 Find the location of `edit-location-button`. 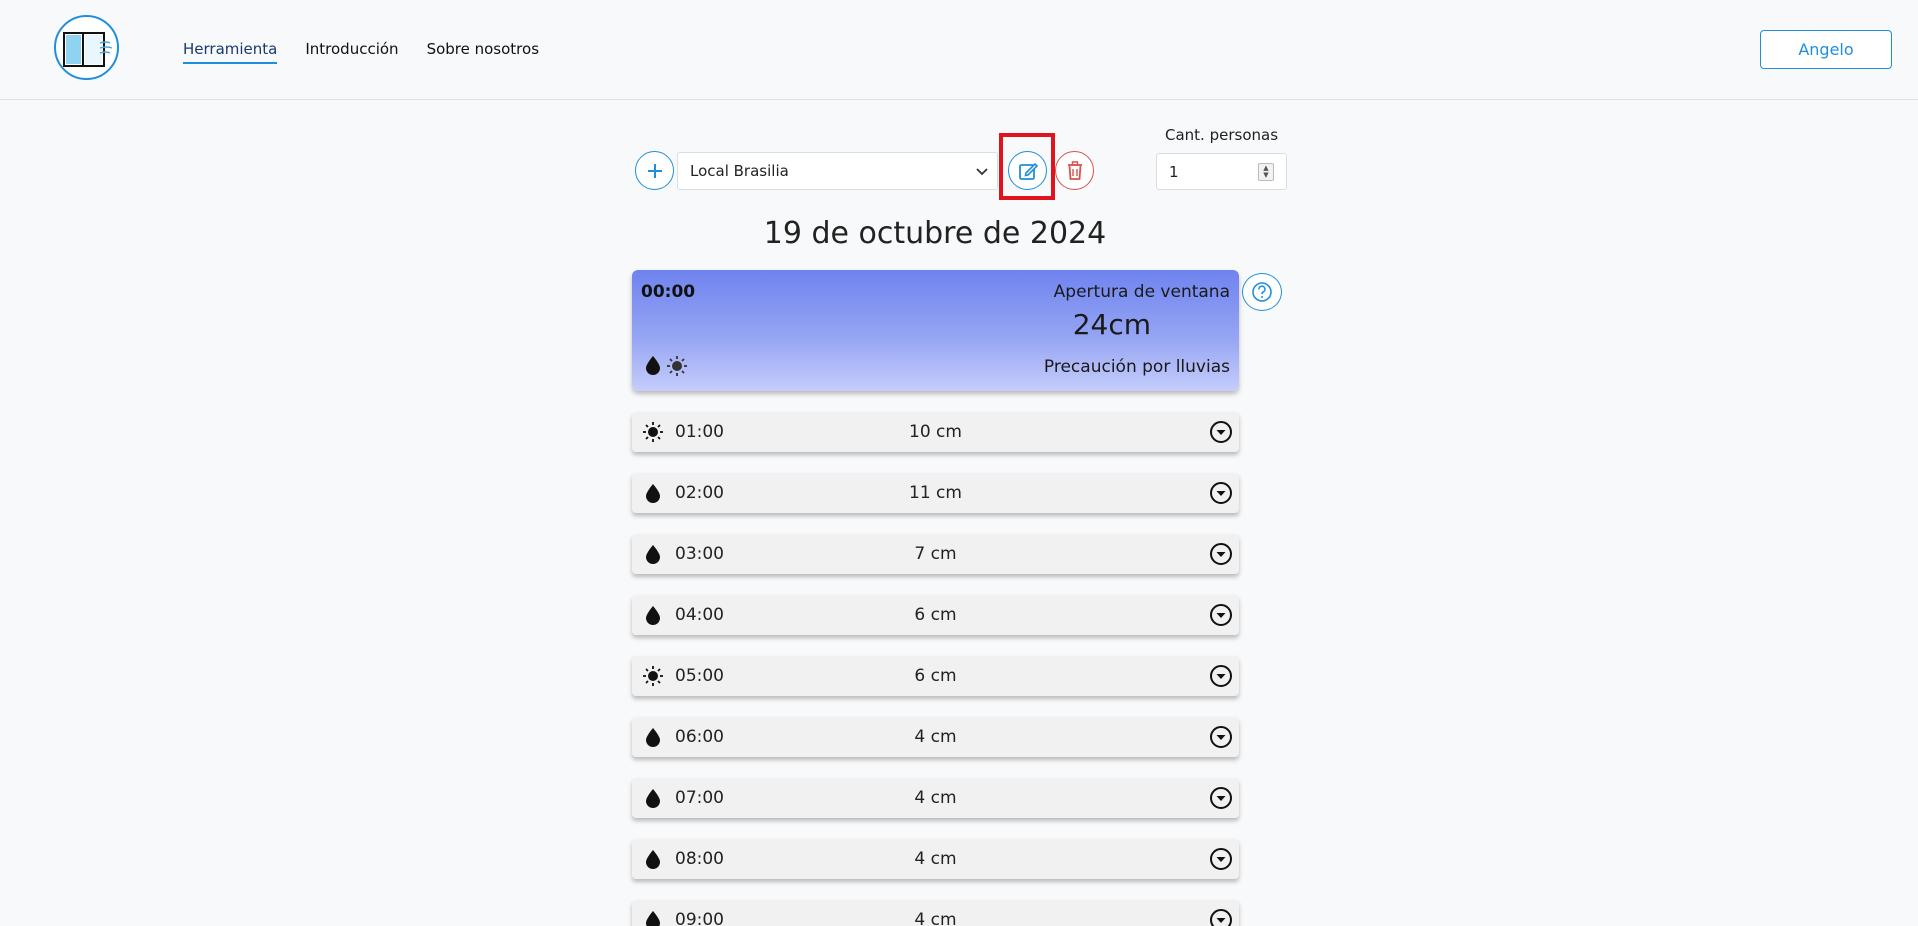

edit-location-button is located at coordinates (1027, 170).